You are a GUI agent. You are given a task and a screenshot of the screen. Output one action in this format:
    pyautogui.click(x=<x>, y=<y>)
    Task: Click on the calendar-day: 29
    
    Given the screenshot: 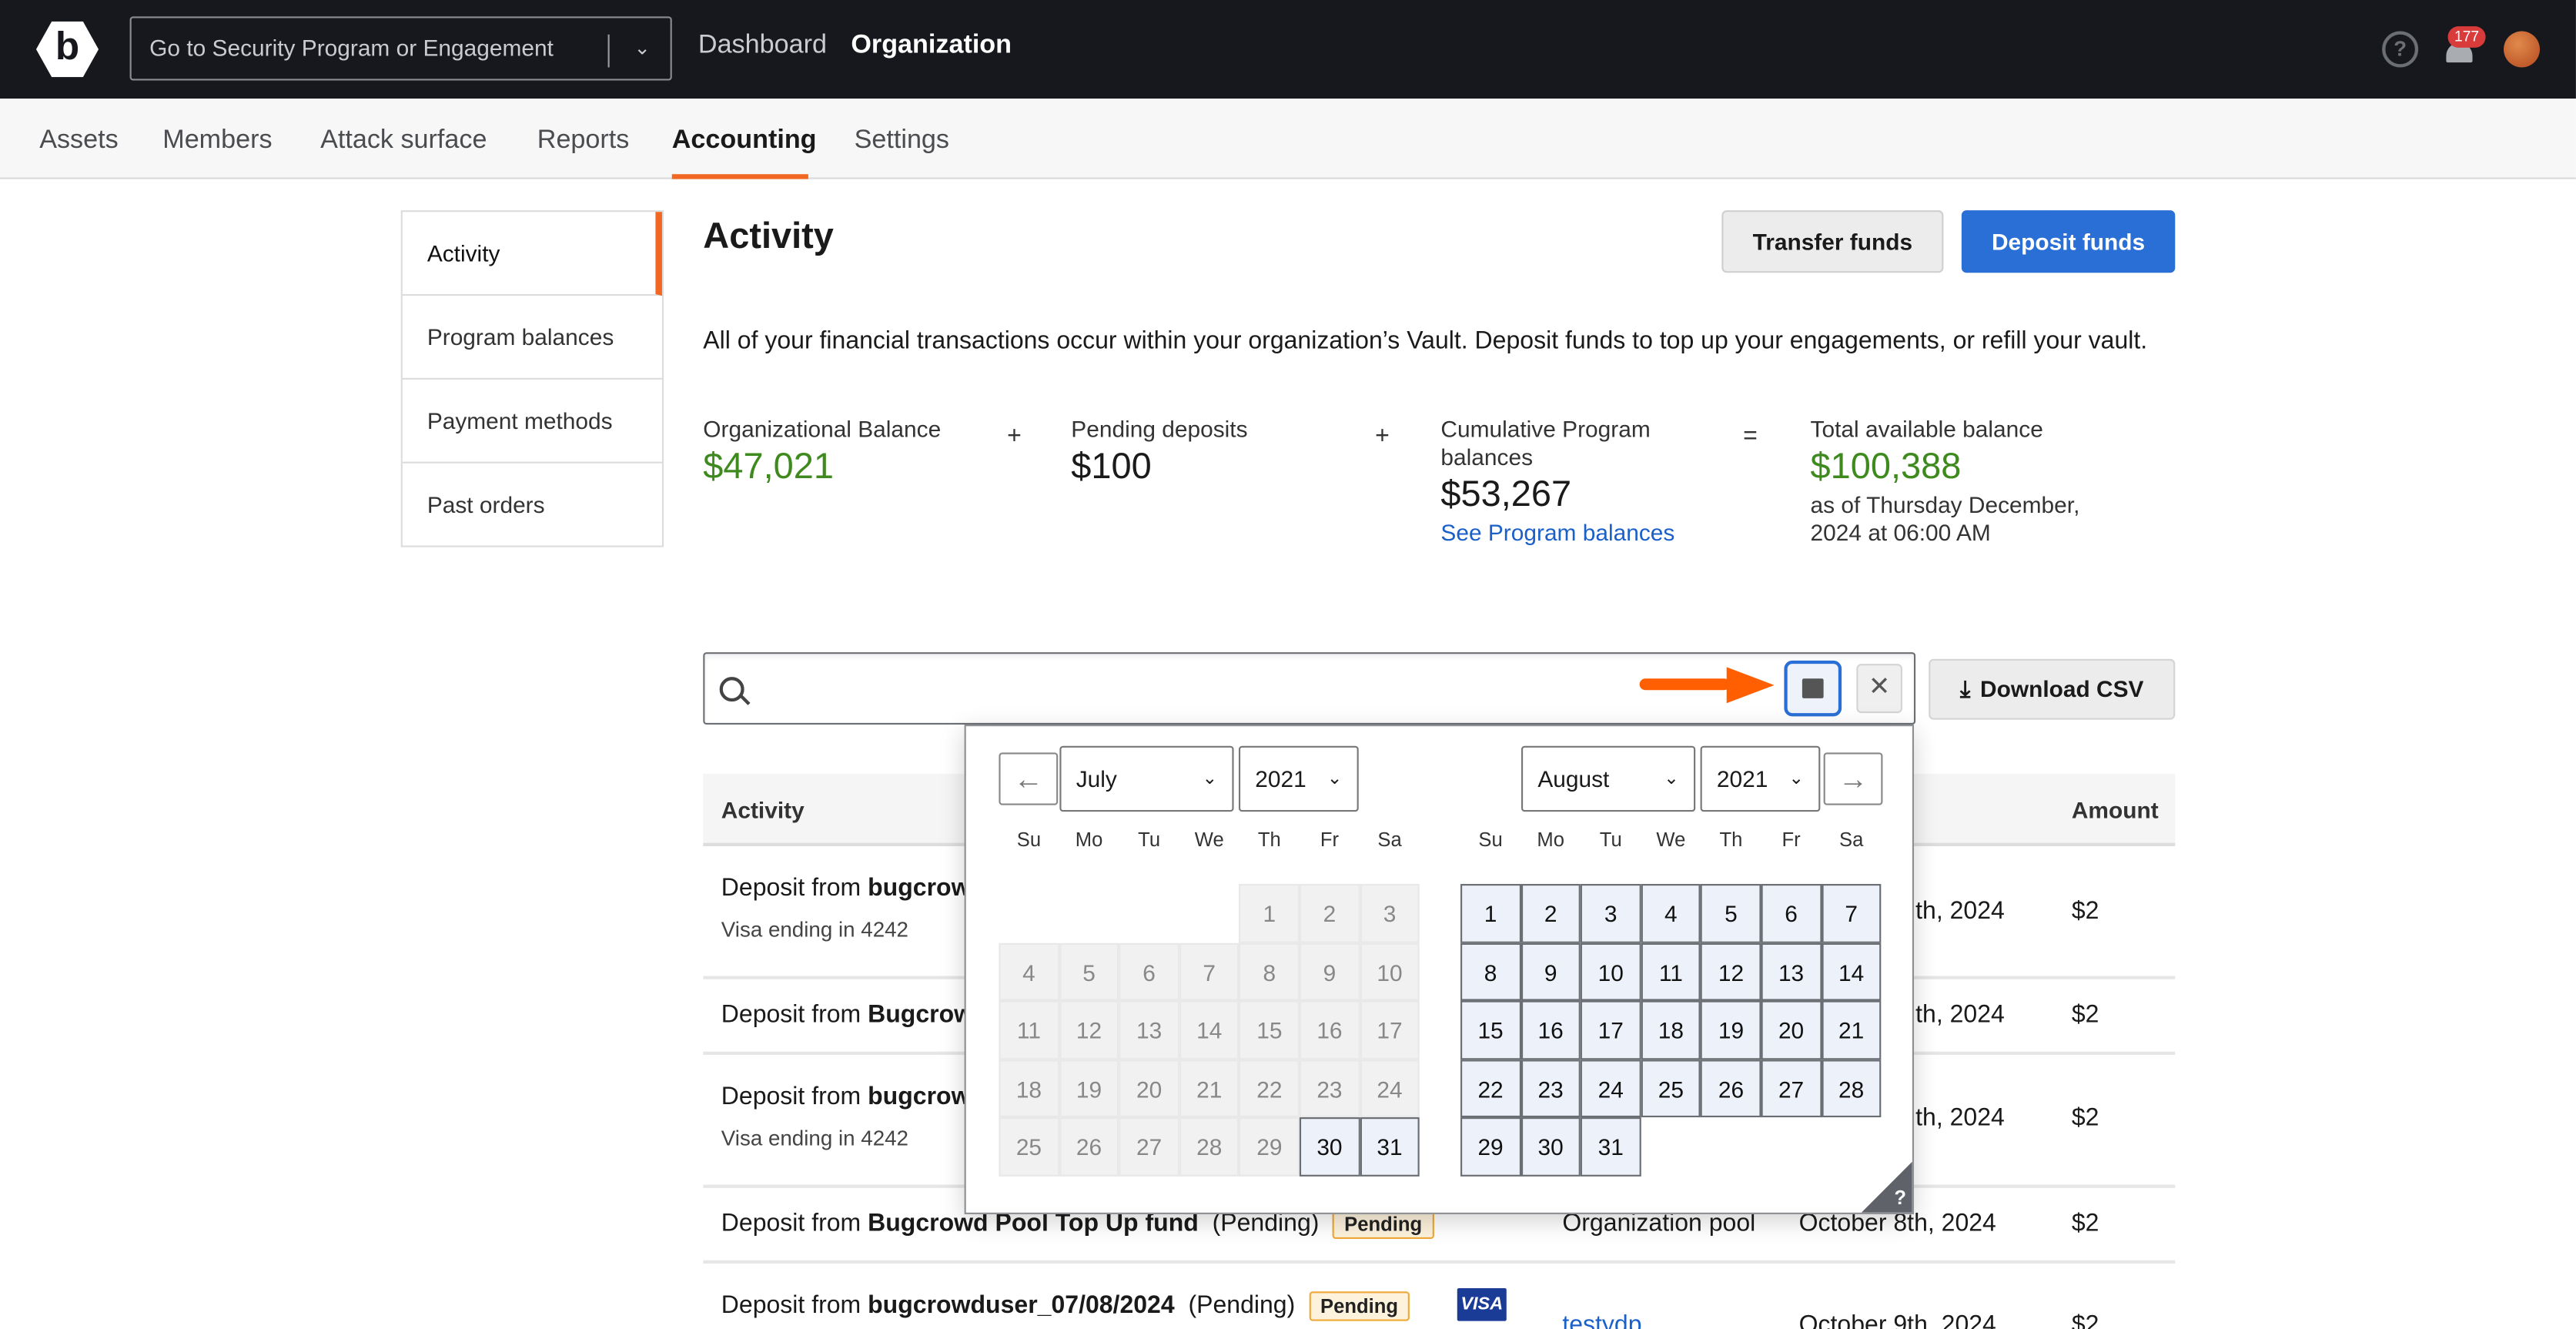 What is the action you would take?
    pyautogui.click(x=1491, y=1147)
    